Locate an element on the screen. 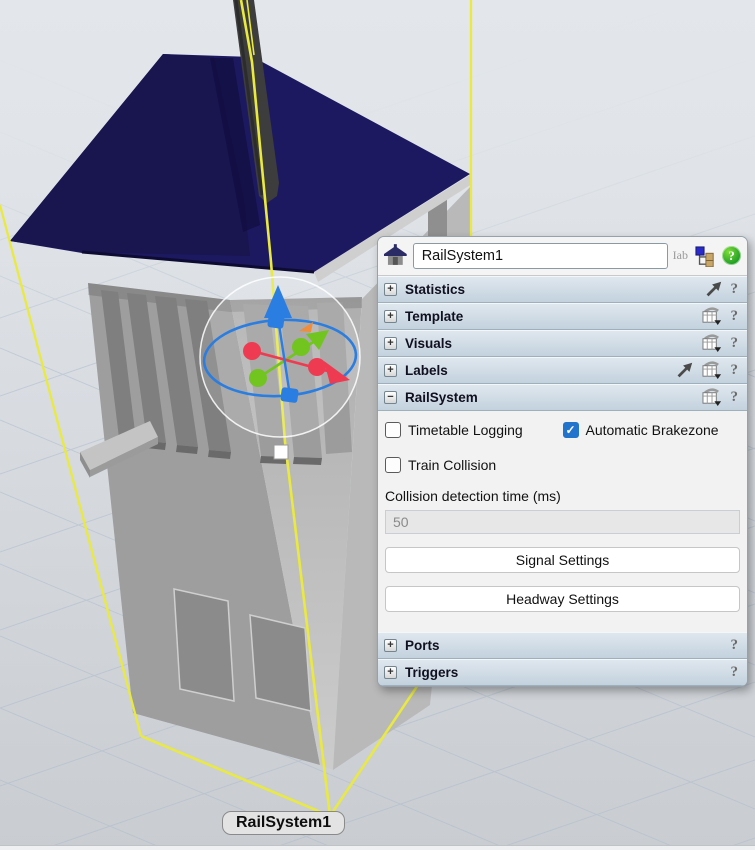  object-name-tag: RailSystem1 is located at coordinates (284, 823).